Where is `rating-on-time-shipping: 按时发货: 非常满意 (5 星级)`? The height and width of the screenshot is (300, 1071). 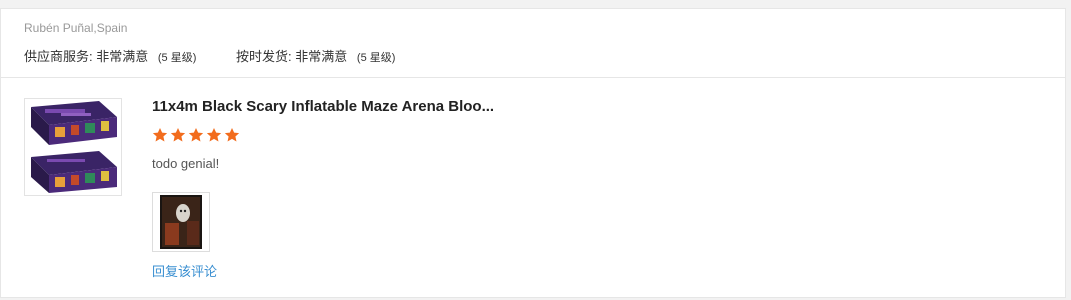
rating-on-time-shipping: 按时发货: 非常满意 (5 星级) is located at coordinates (315, 55).